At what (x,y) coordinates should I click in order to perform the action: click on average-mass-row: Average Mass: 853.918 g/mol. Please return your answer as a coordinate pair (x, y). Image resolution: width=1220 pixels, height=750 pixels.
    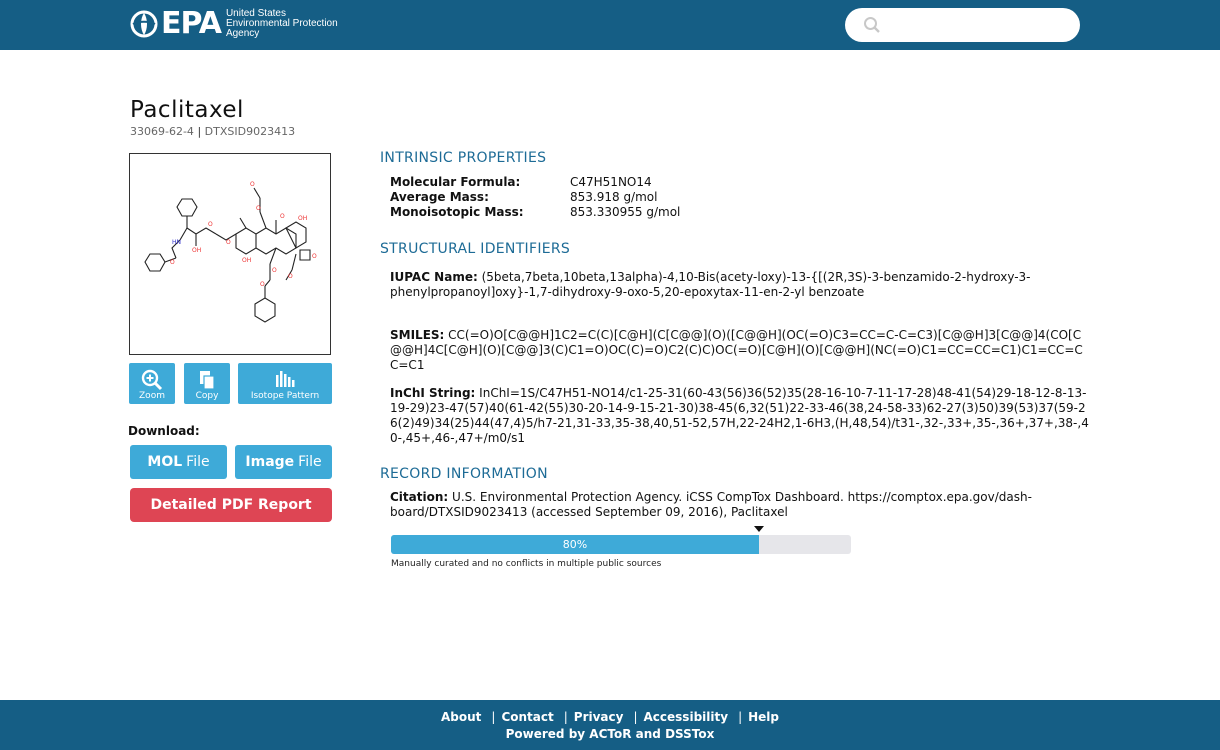
    Looking at the image, I should click on (524, 197).